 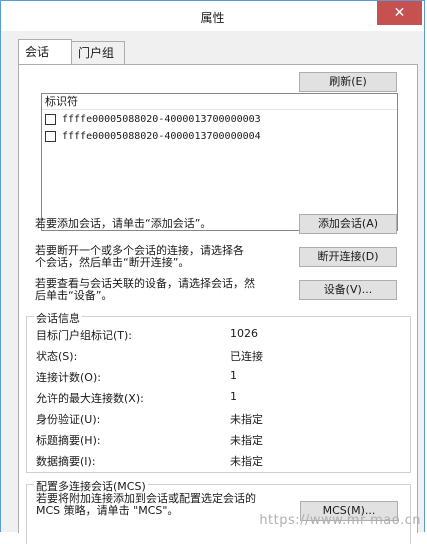 I want to click on list-column-header: 标识符, so click(x=219, y=102).